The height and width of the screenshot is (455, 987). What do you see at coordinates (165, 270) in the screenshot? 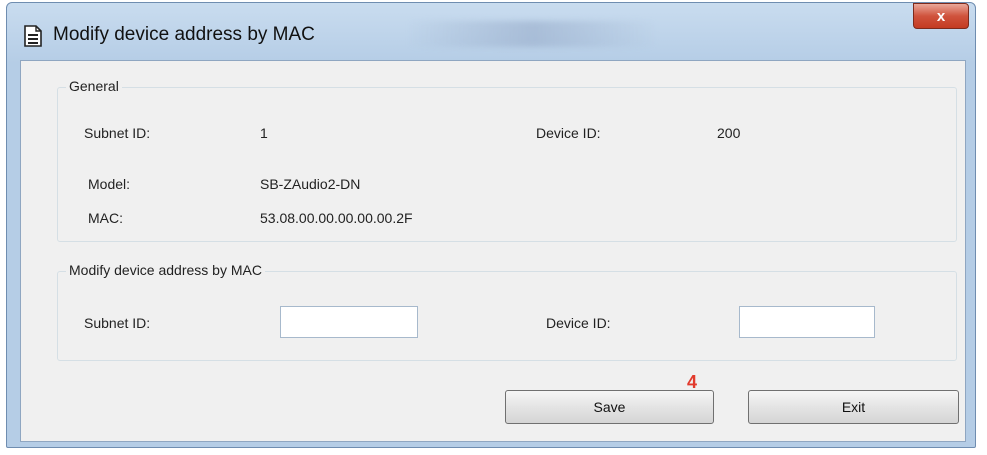
I see `modify-group-title: Modify device address by MAC` at bounding box center [165, 270].